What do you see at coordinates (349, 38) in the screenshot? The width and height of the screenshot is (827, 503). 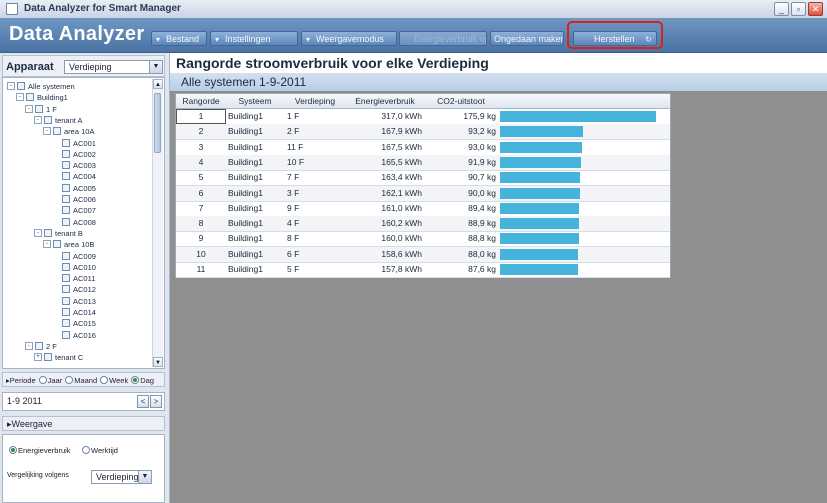 I see `menu-weergavemodus: ▾ Weergavemodus` at bounding box center [349, 38].